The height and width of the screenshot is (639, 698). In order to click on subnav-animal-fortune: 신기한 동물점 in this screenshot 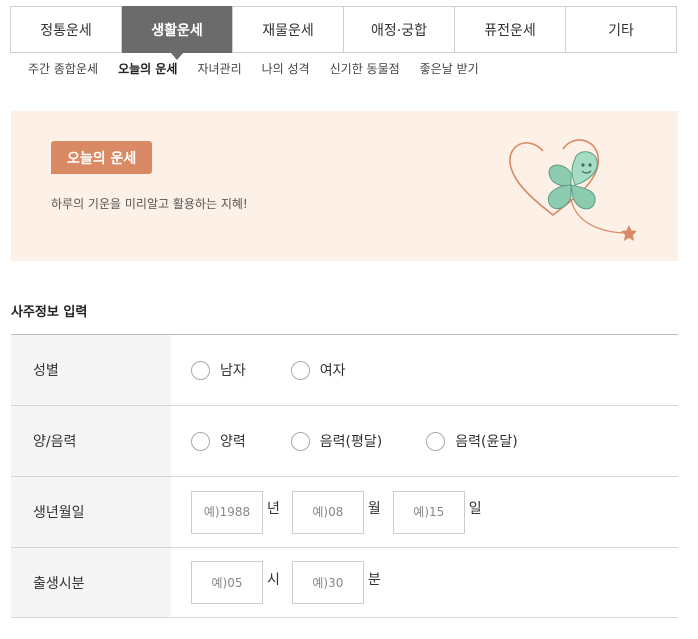, I will do `click(365, 68)`.